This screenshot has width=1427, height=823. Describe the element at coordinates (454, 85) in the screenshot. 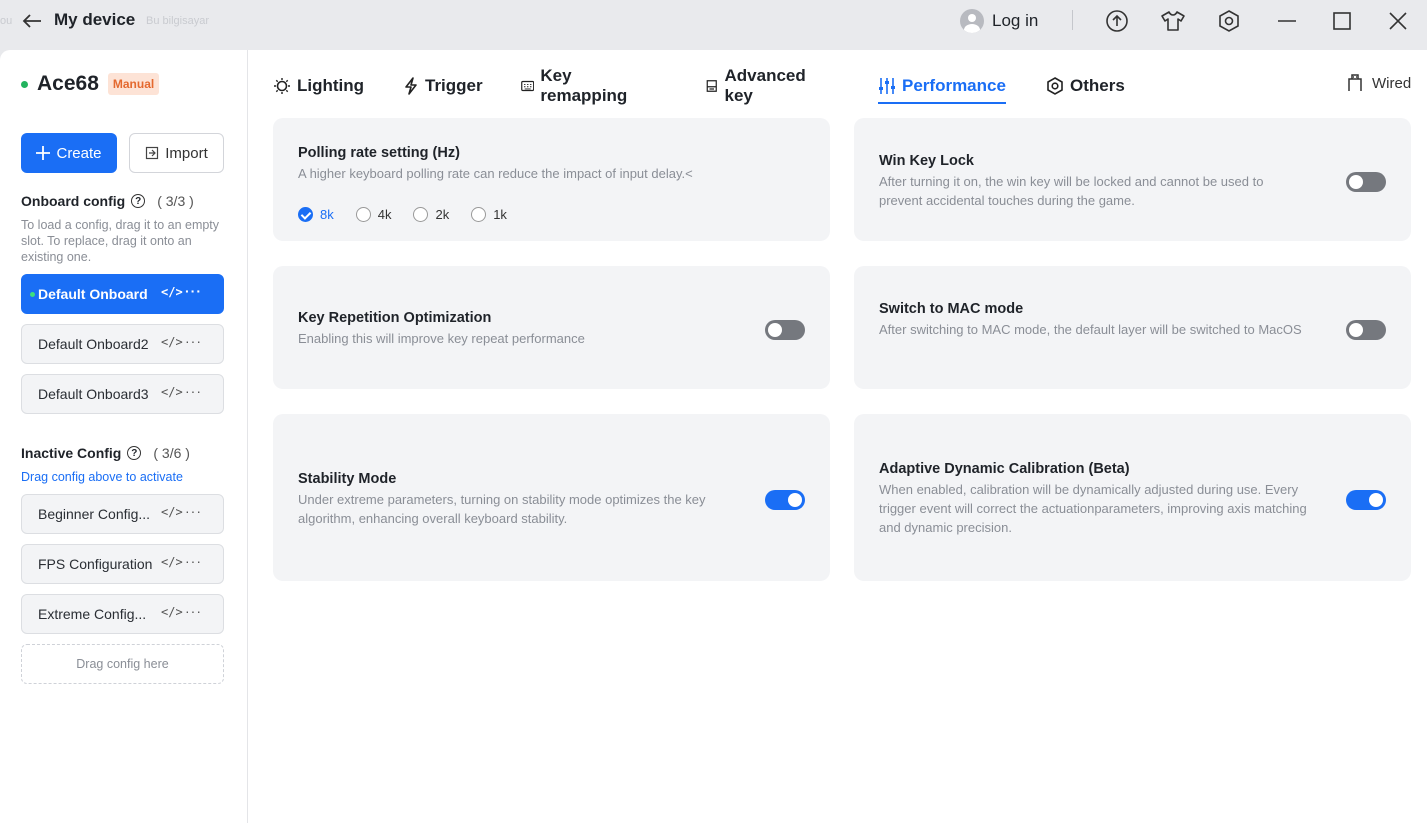

I see `tab-label: Trigger` at that location.